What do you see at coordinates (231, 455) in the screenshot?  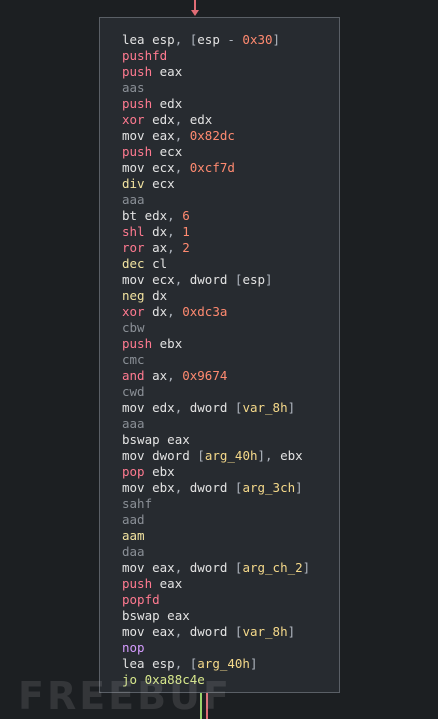 I see `operand: arg_40h` at bounding box center [231, 455].